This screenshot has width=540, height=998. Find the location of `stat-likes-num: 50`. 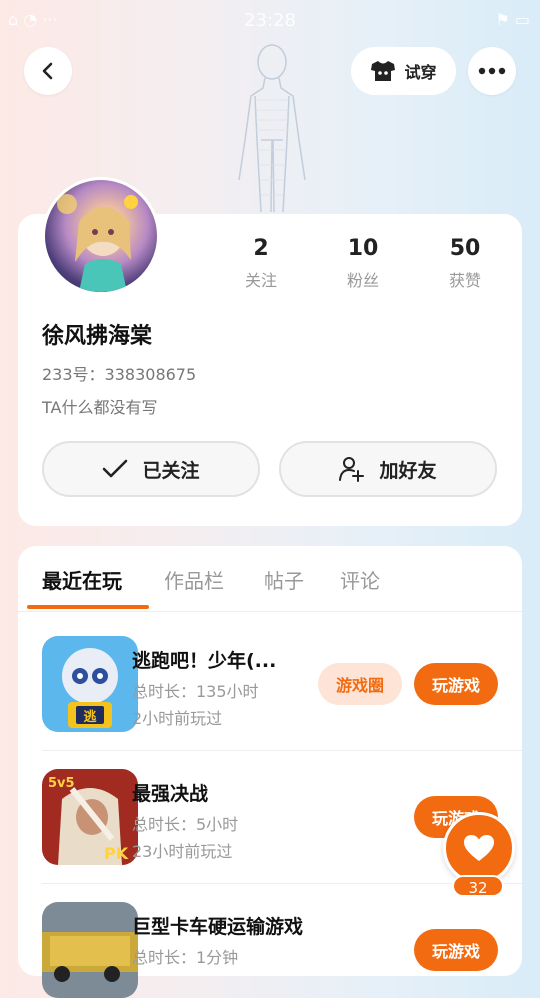

stat-likes-num: 50 is located at coordinates (465, 248).